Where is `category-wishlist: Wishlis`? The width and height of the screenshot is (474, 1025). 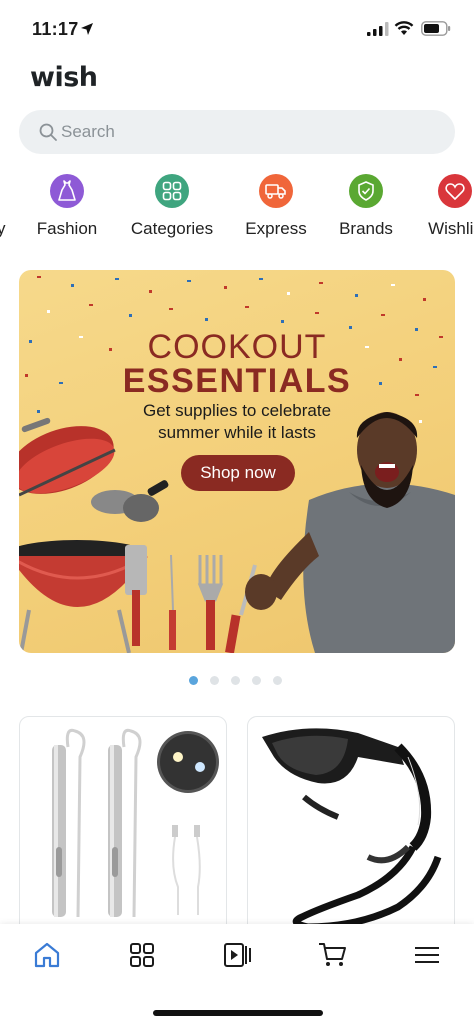 category-wishlist: Wishlis is located at coordinates (447, 204).